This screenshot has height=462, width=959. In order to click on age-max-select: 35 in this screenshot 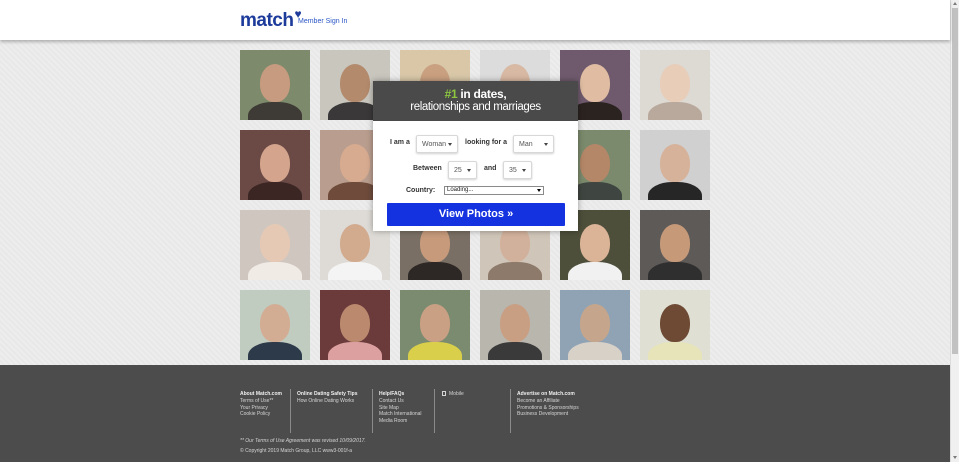, I will do `click(517, 170)`.